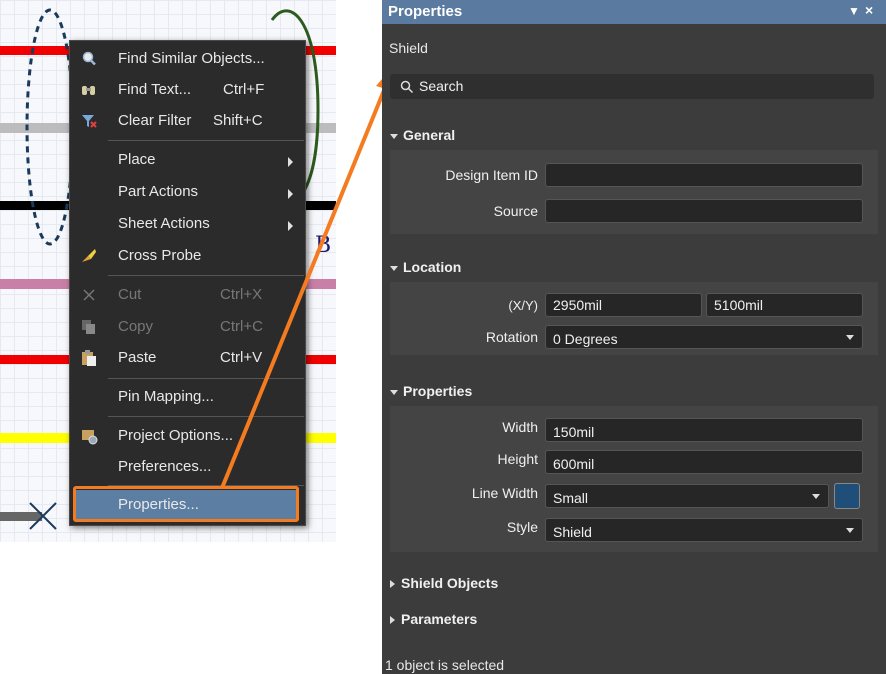  I want to click on cross-probe-icon, so click(89, 255).